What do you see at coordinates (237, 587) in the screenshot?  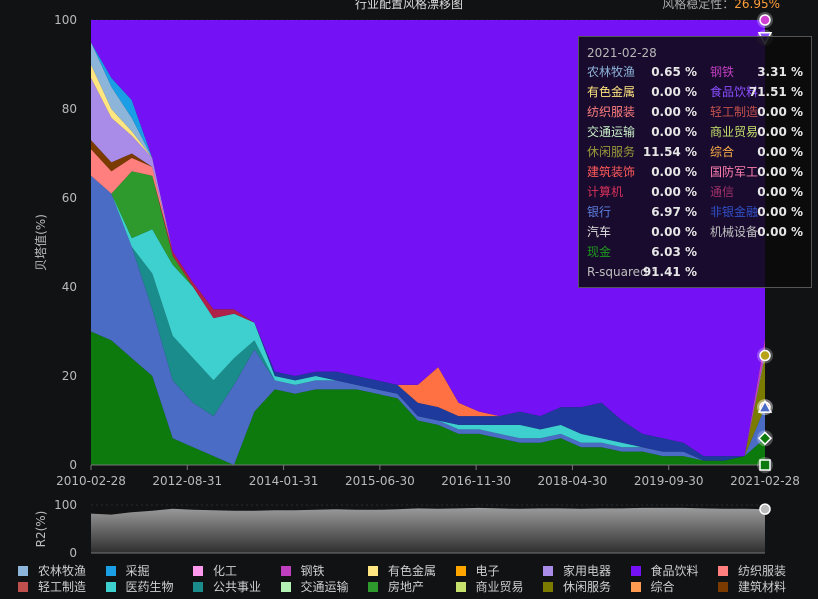 I see `legend-label: 公共事业` at bounding box center [237, 587].